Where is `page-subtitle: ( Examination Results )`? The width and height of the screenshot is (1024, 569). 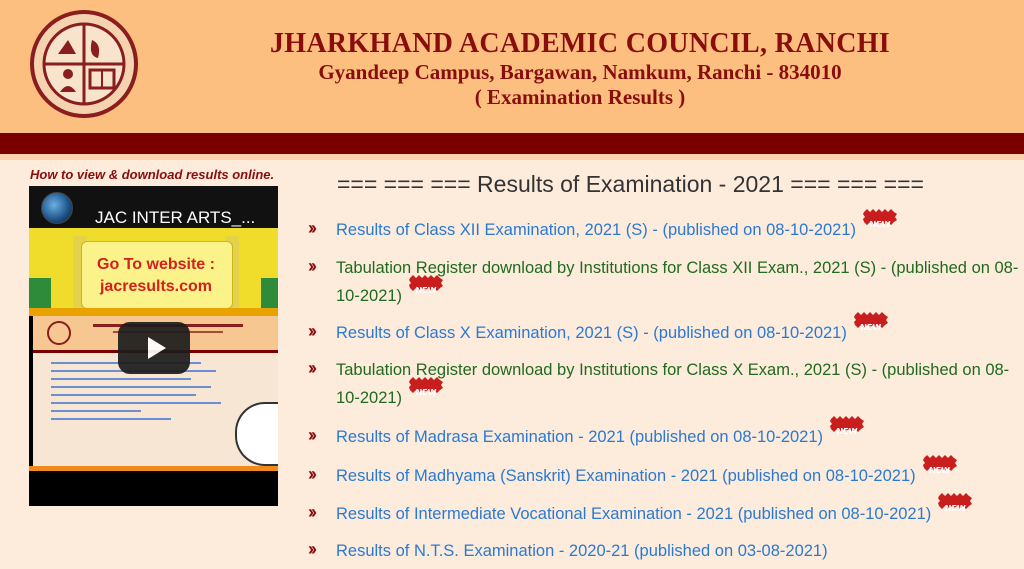
page-subtitle: ( Examination Results ) is located at coordinates (580, 97).